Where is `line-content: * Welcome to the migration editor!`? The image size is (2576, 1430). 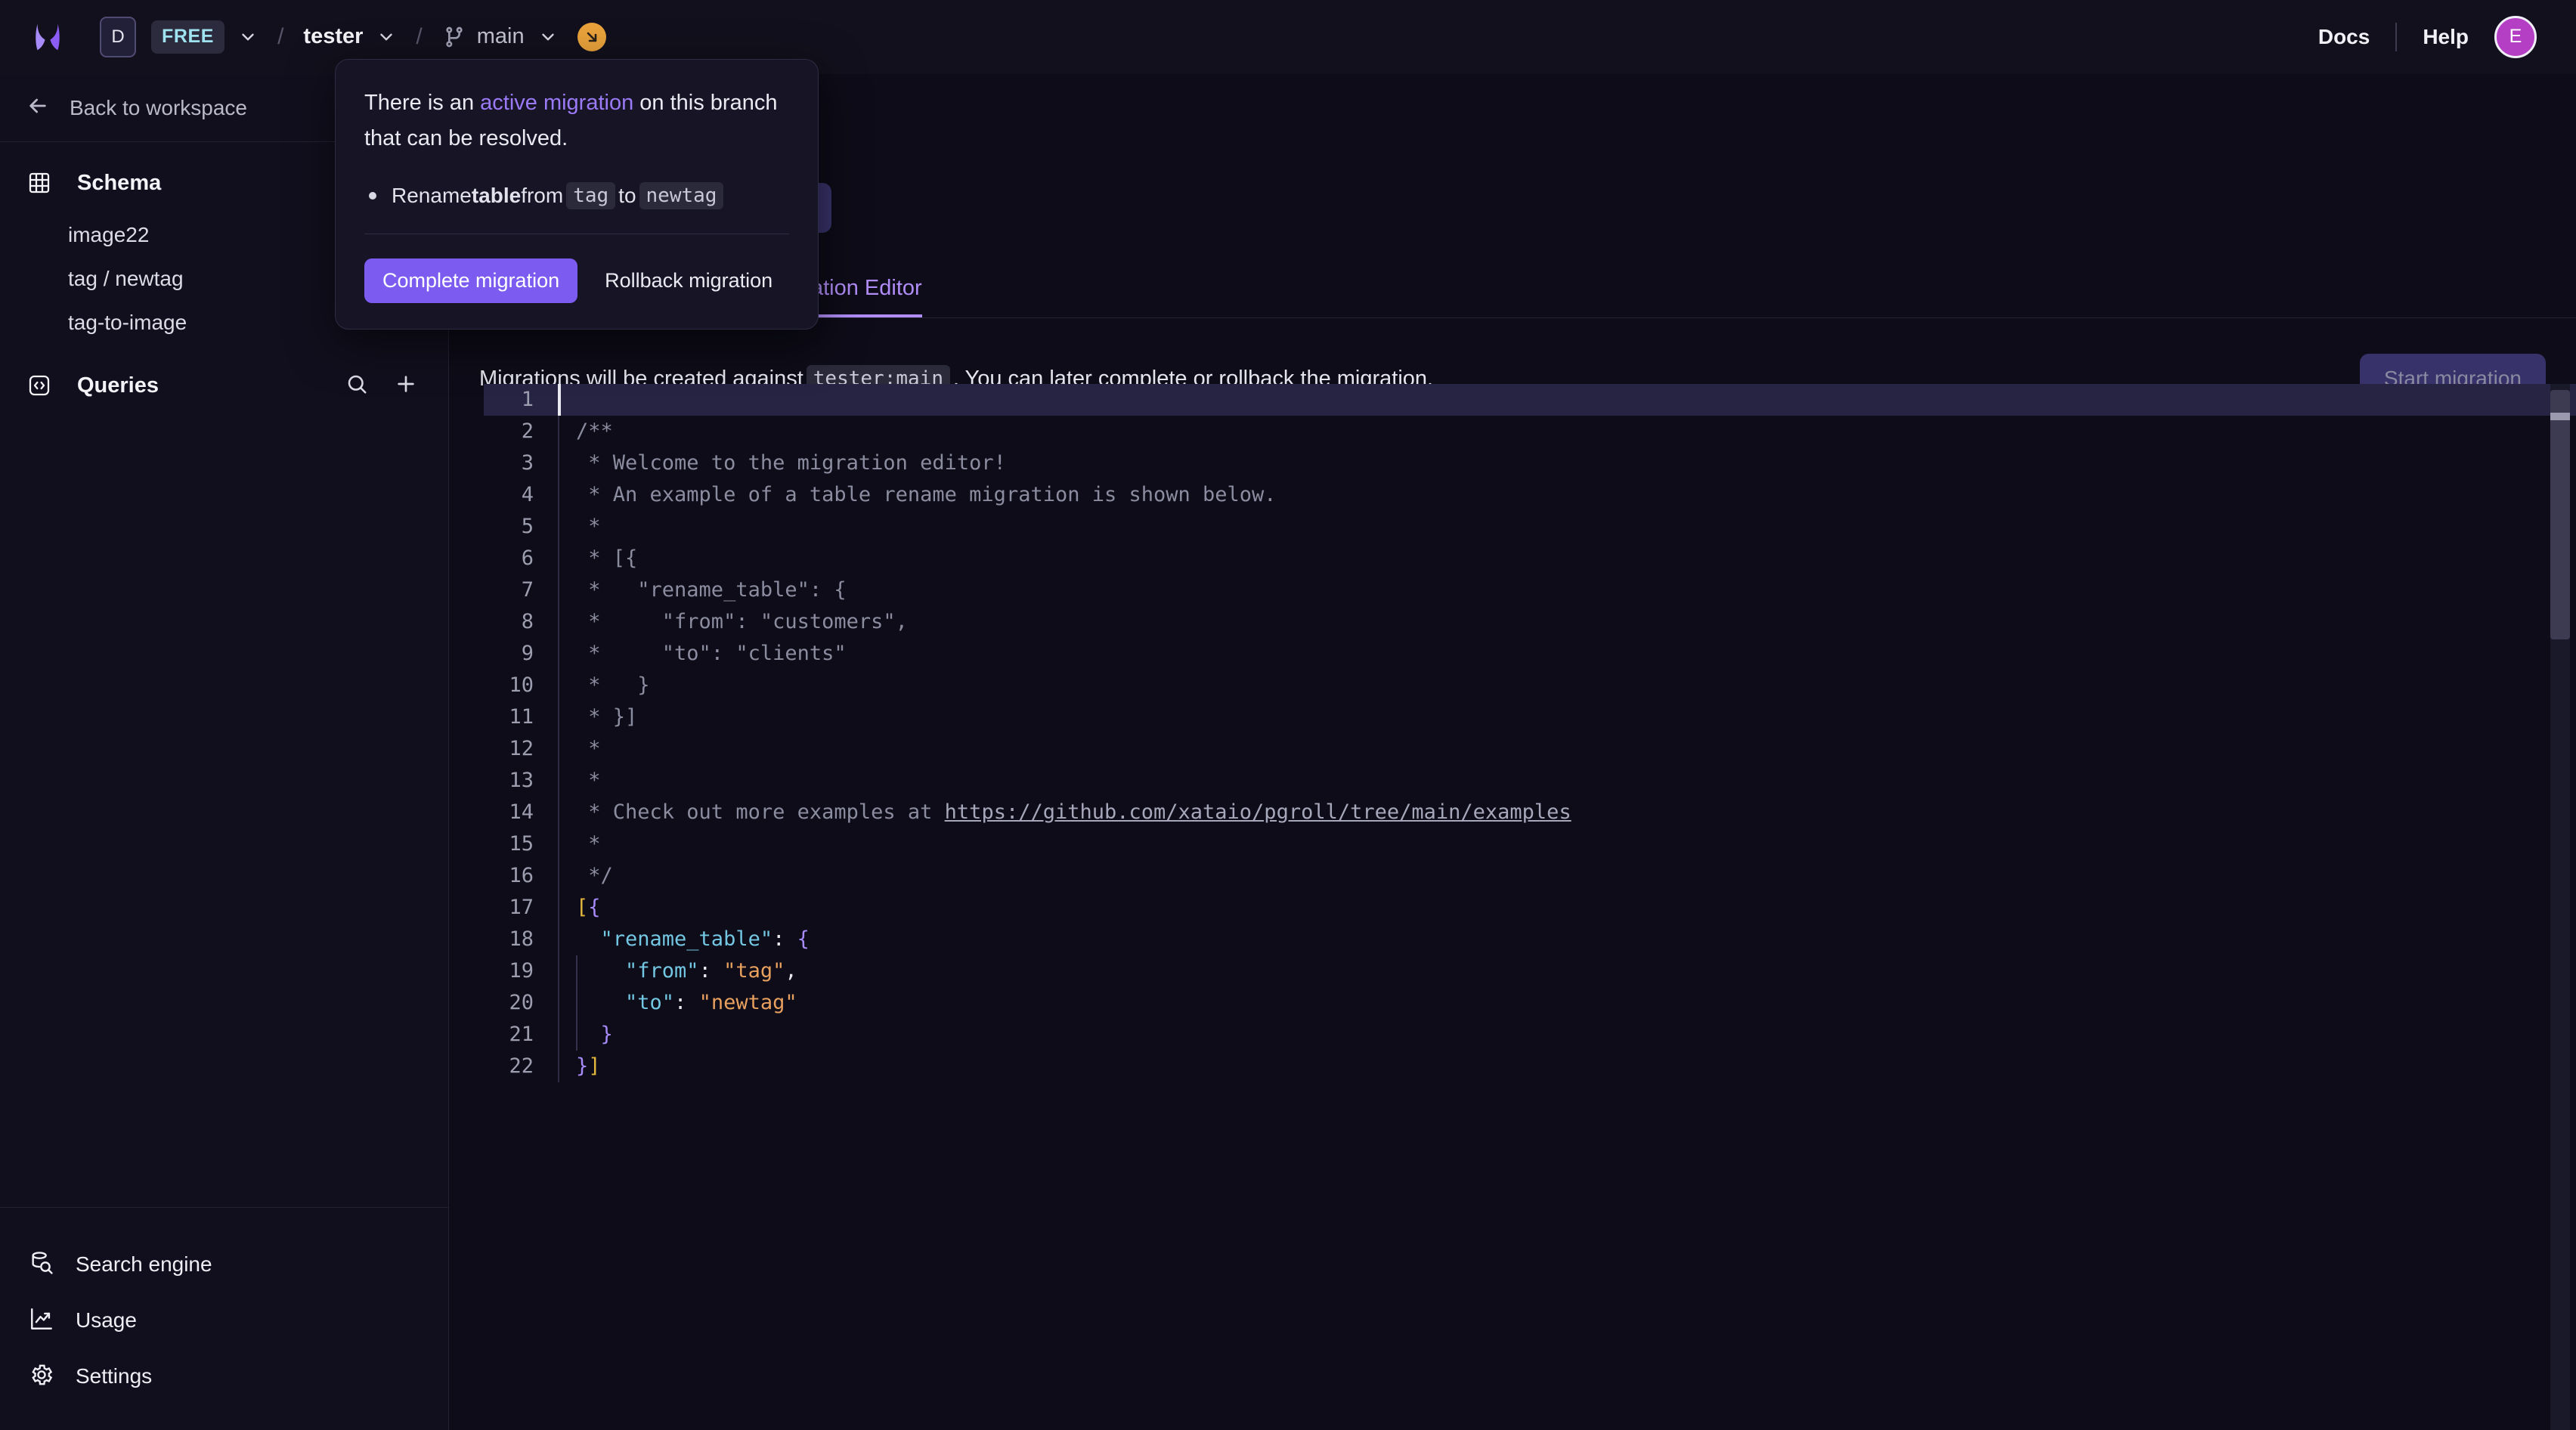
line-content: * Welcome to the migration editor! is located at coordinates (1567, 463).